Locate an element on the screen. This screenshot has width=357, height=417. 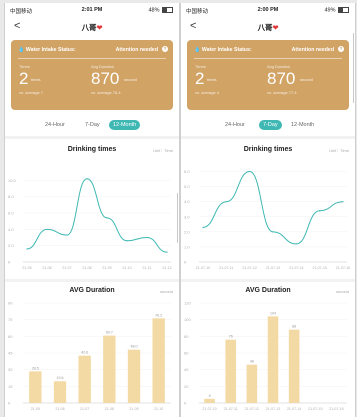
y-tick-label: 3.0 is located at coordinates (187, 216).